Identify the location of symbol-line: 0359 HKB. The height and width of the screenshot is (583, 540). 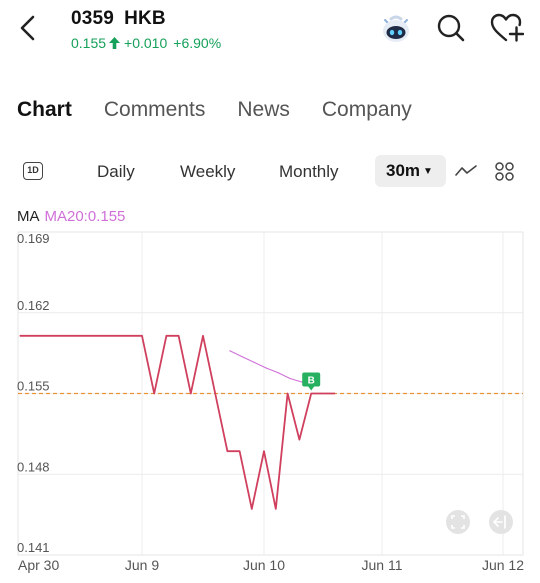
(146, 19).